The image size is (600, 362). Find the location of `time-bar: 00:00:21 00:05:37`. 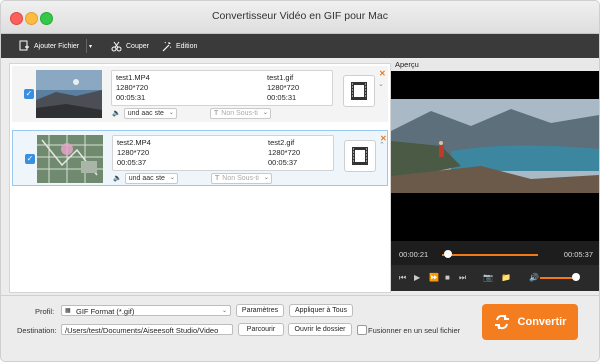

time-bar: 00:00:21 00:05:37 is located at coordinates (495, 253).